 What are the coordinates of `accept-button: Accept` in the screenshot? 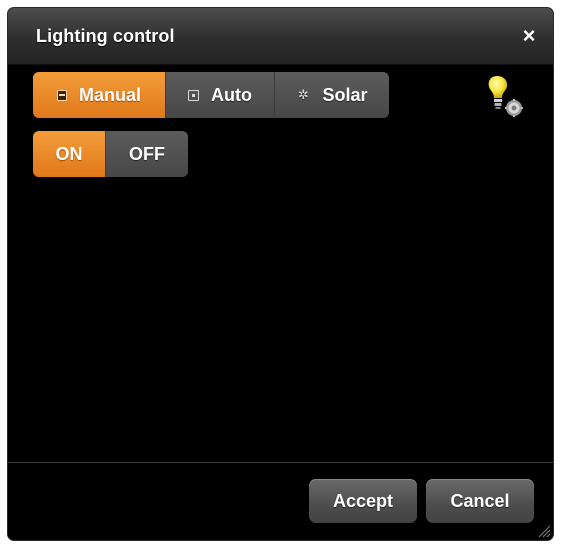 It's located at (363, 501).